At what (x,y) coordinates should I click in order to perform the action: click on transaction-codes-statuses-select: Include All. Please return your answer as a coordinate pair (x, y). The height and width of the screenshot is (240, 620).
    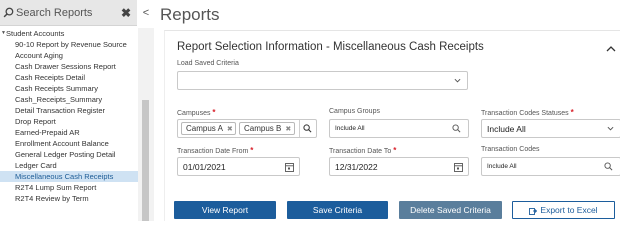
    Looking at the image, I should click on (550, 128).